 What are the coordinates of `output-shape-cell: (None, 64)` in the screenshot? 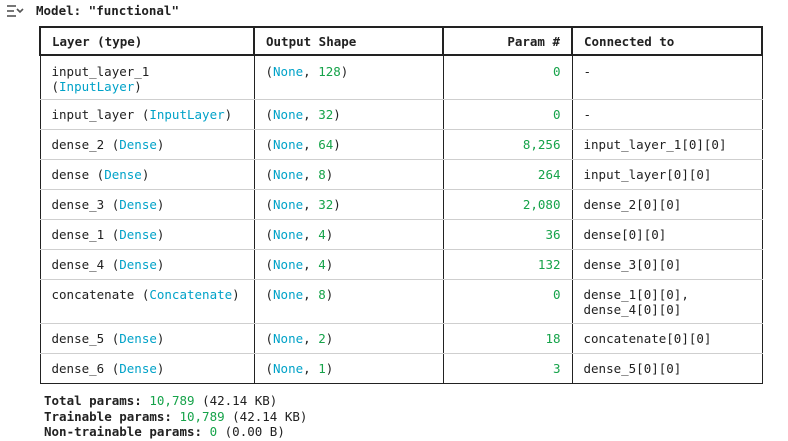 It's located at (348, 144).